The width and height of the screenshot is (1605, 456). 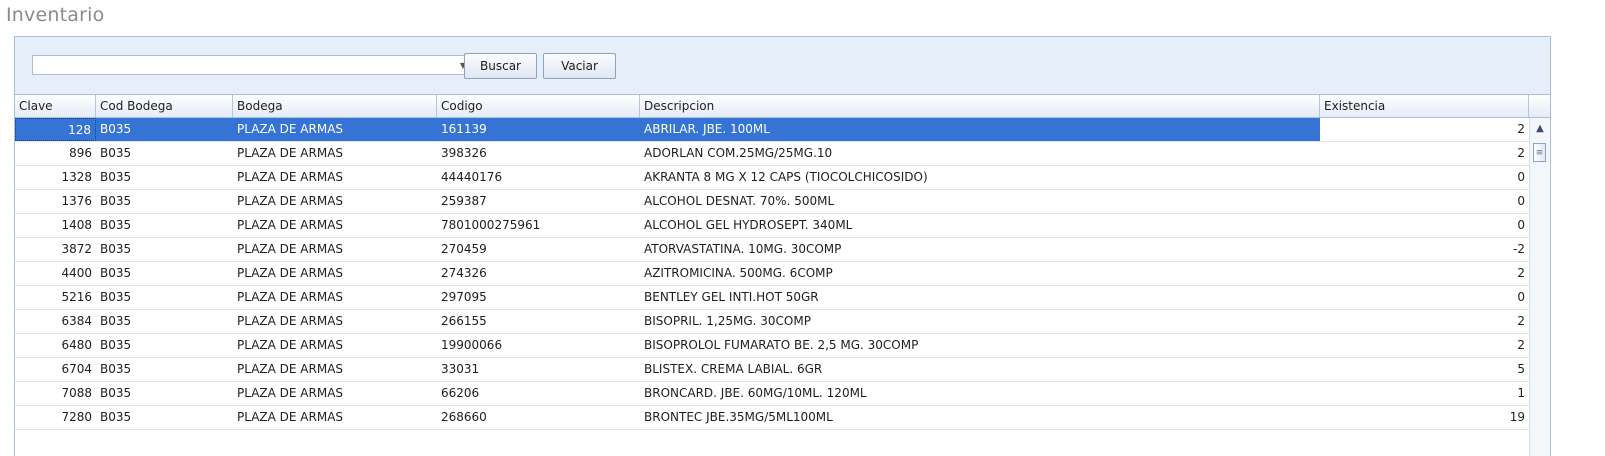 What do you see at coordinates (55, 393) in the screenshot?
I see `cell-clave: 7088` at bounding box center [55, 393].